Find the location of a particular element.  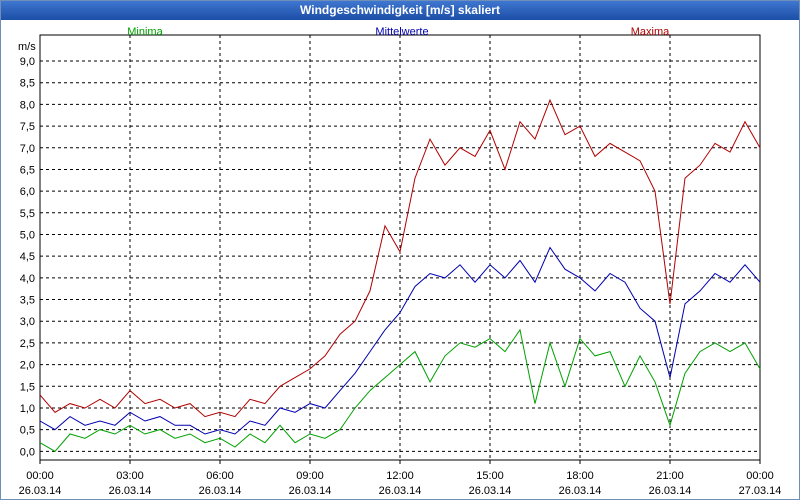

x-tick-time: 21:00 is located at coordinates (670, 476).